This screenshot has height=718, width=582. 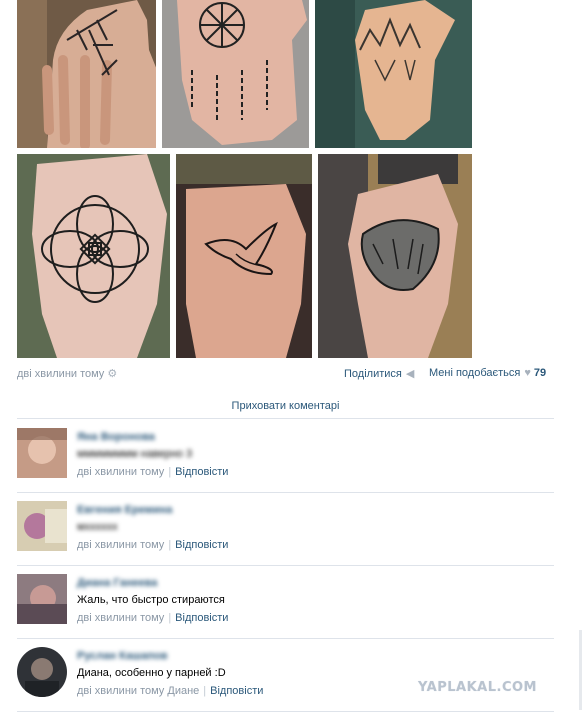 I want to click on like-label: Мені подобається, so click(x=475, y=373).